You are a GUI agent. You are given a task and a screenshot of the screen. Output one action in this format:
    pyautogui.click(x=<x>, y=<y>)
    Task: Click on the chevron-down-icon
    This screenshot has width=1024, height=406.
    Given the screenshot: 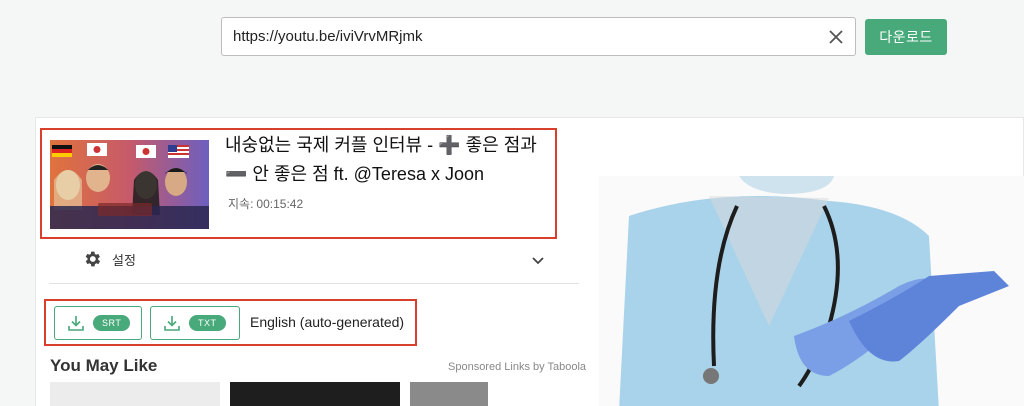 What is the action you would take?
    pyautogui.click(x=538, y=261)
    